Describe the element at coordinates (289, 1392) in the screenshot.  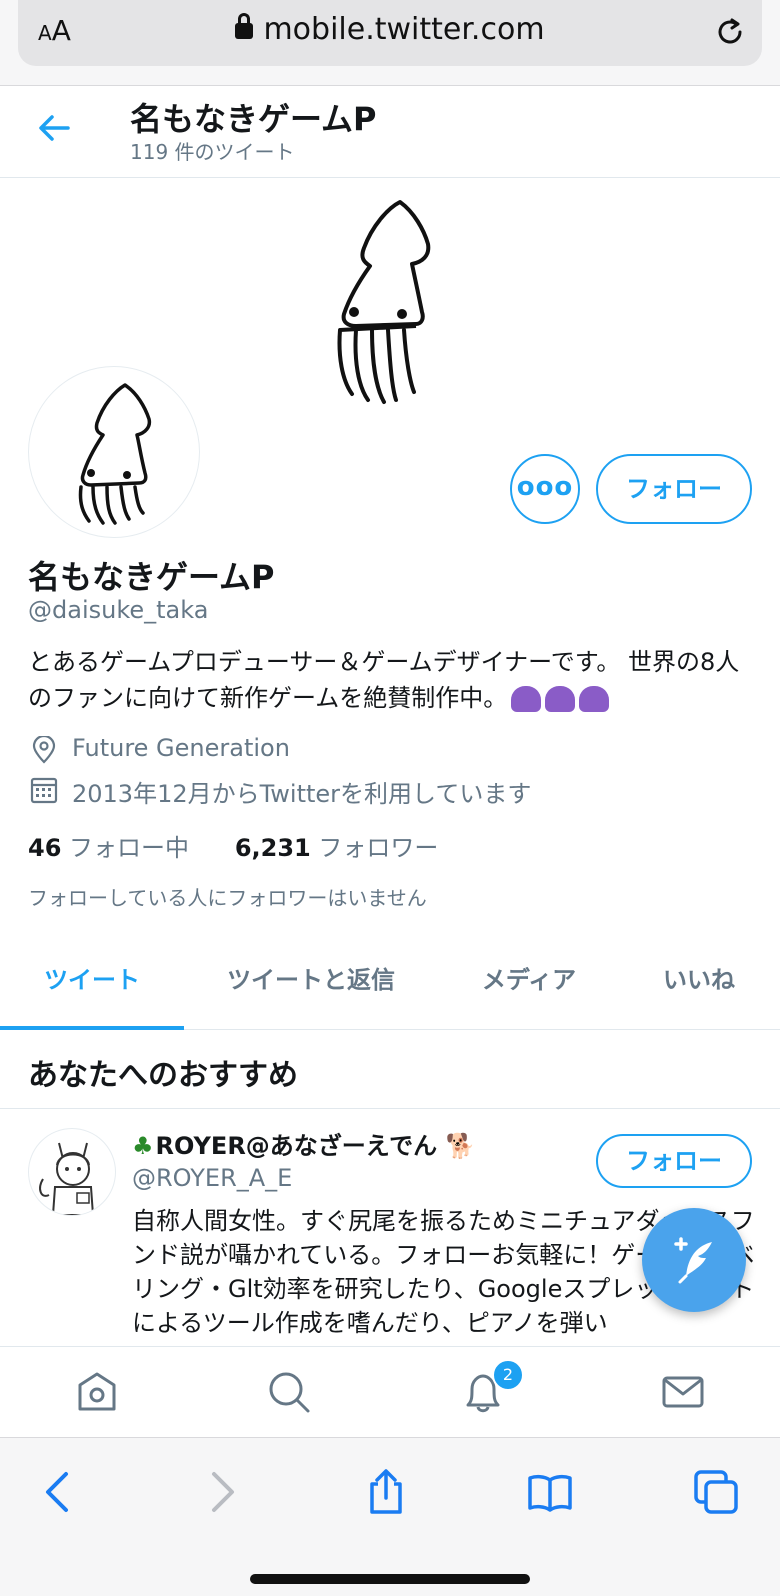
I see `search-icon` at that location.